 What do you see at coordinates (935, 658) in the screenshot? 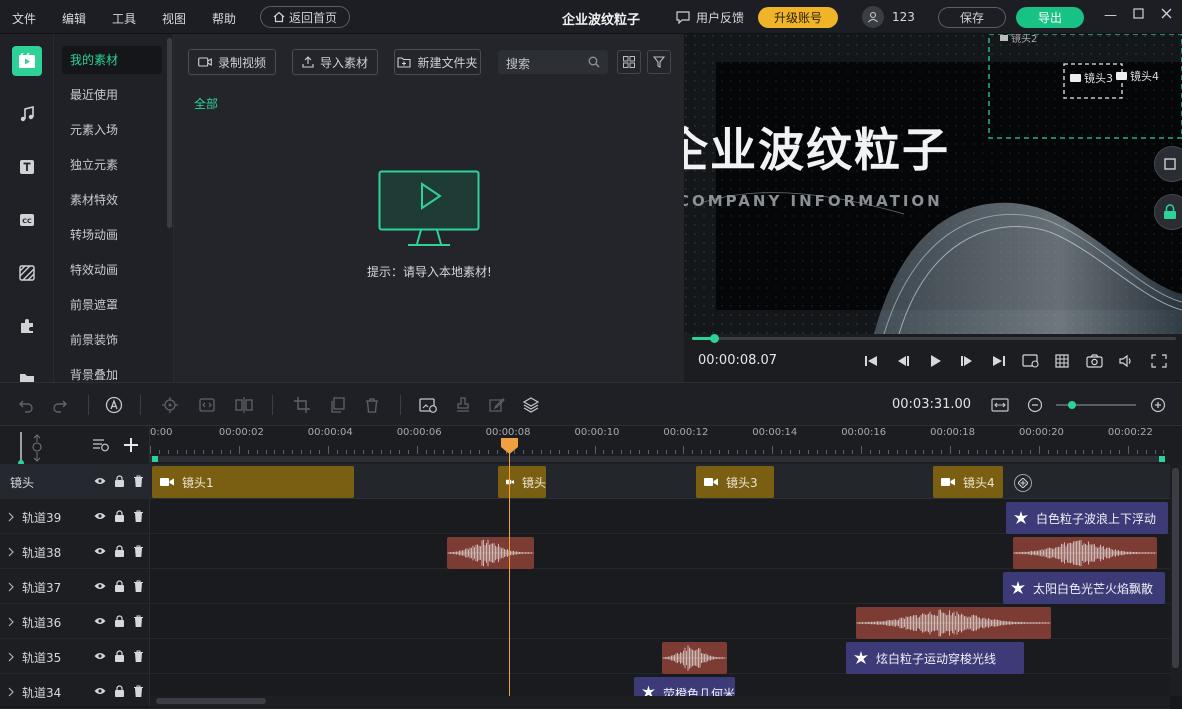
I see `effect-clip-3: 炫白粒子运动穿梭光线` at bounding box center [935, 658].